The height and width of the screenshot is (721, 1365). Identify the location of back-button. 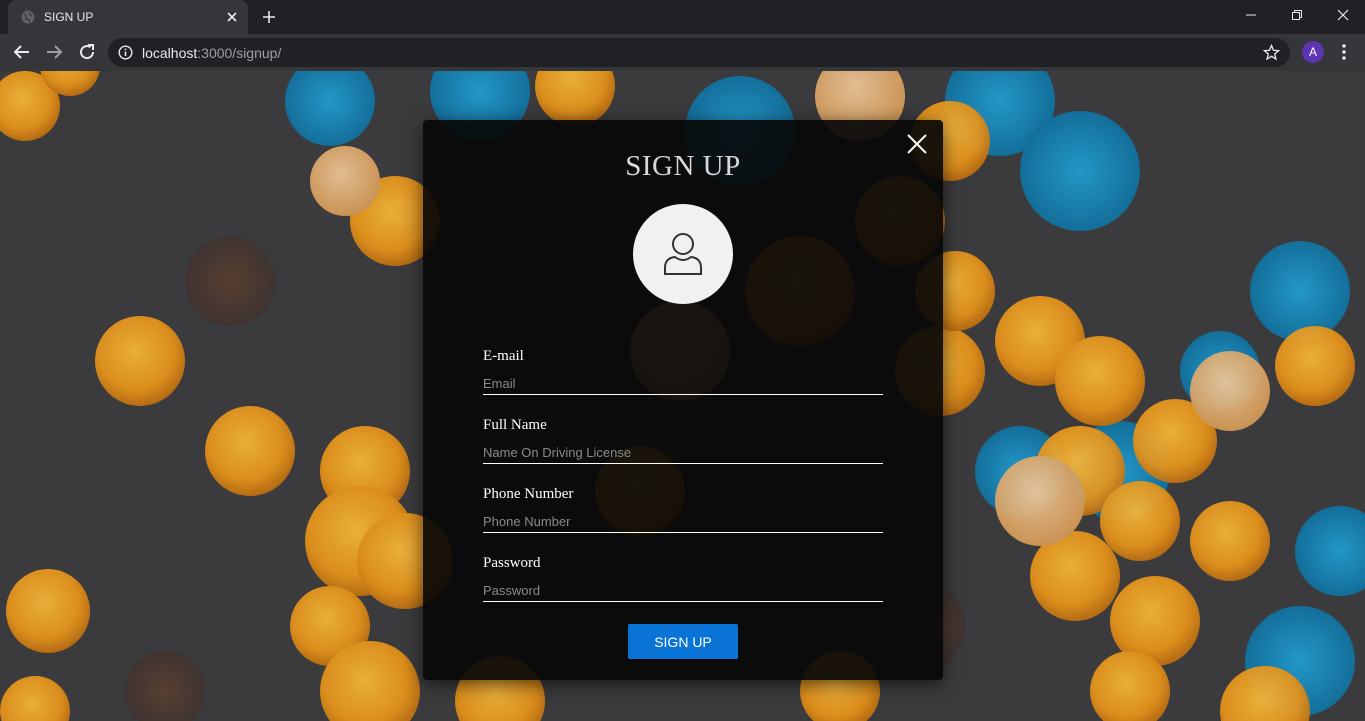
(22, 52).